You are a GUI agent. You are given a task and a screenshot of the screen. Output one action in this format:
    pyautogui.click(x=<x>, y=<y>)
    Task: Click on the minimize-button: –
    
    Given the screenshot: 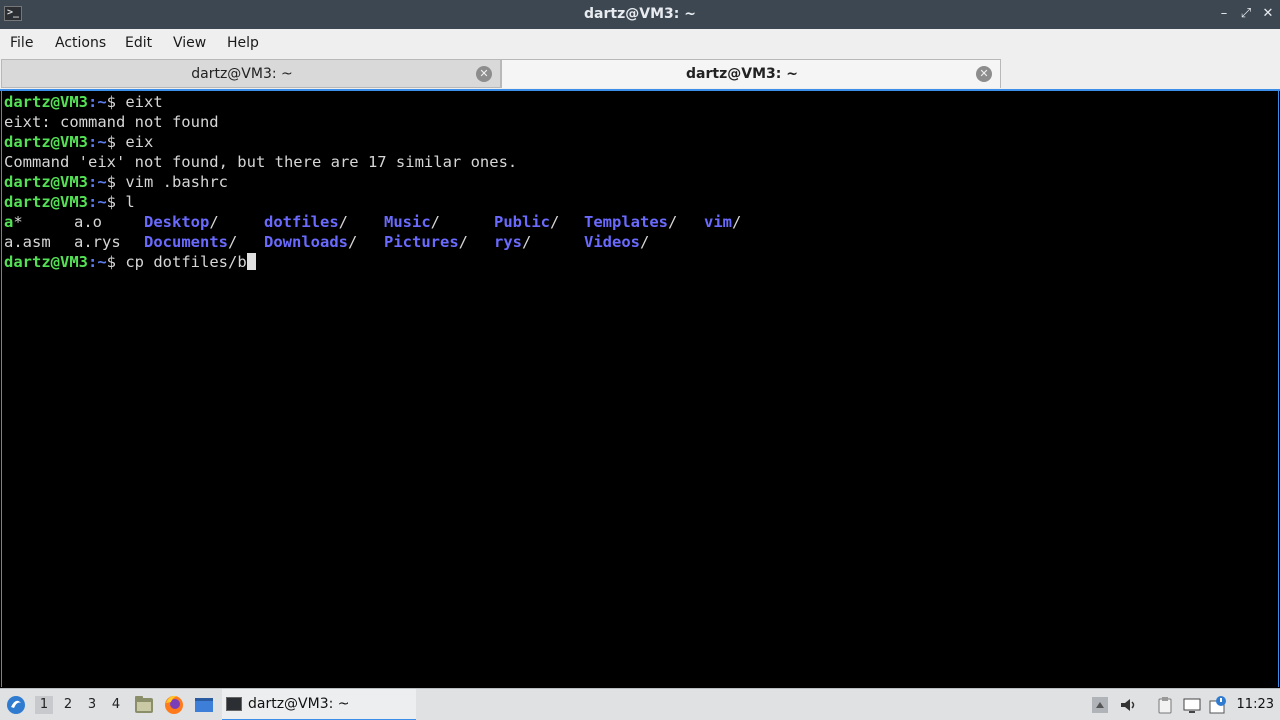 What is the action you would take?
    pyautogui.click(x=1224, y=14)
    